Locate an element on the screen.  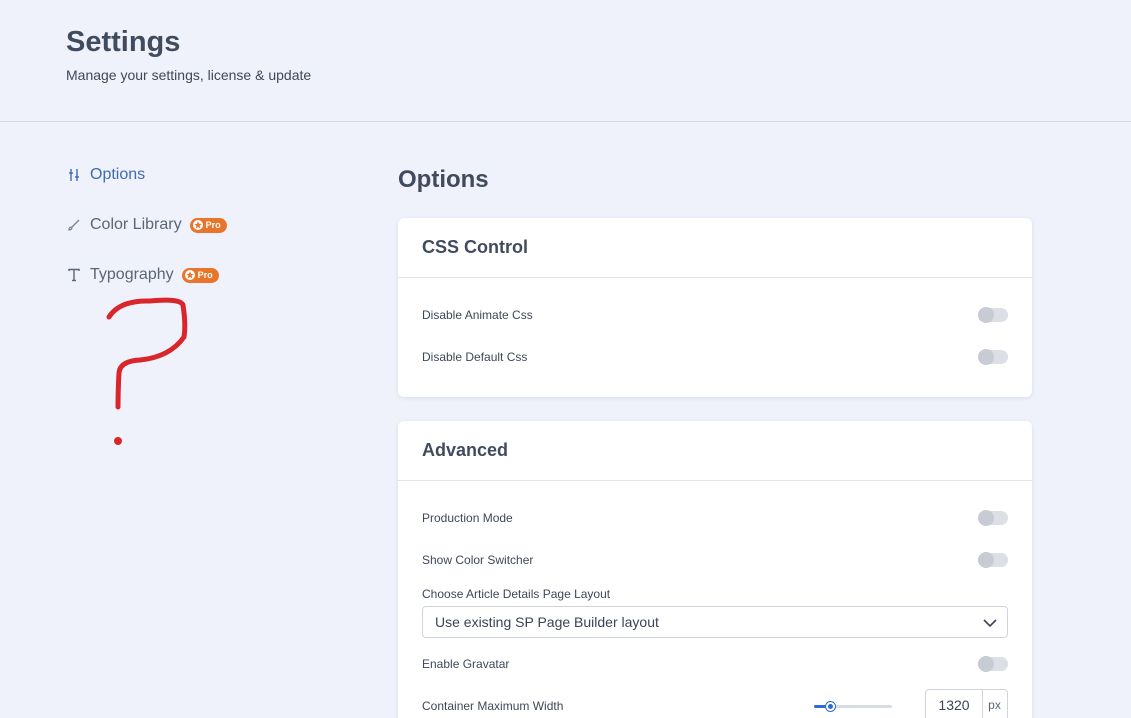
sidebar-item-typography: Typography Pro is located at coordinates (142, 275).